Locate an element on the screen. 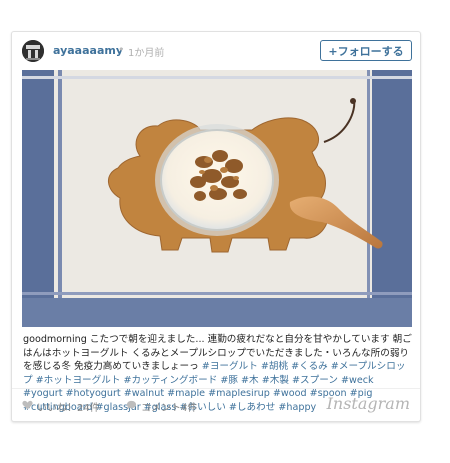 The height and width of the screenshot is (463, 450). post-timestamp: 1か月前 is located at coordinates (146, 51).